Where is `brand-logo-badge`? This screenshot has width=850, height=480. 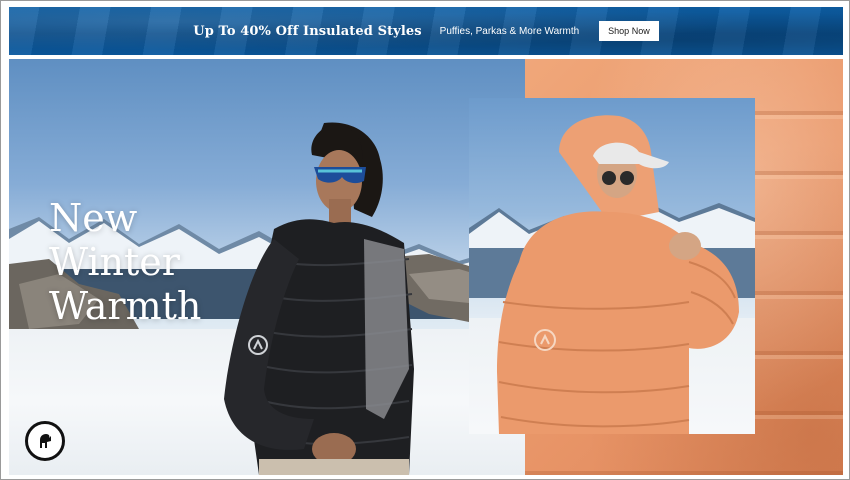
brand-logo-badge is located at coordinates (45, 441).